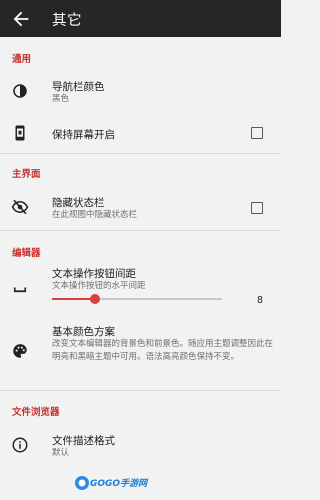  Describe the element at coordinates (83, 135) in the screenshot. I see `setting-title: 保持屏幕开启` at that location.